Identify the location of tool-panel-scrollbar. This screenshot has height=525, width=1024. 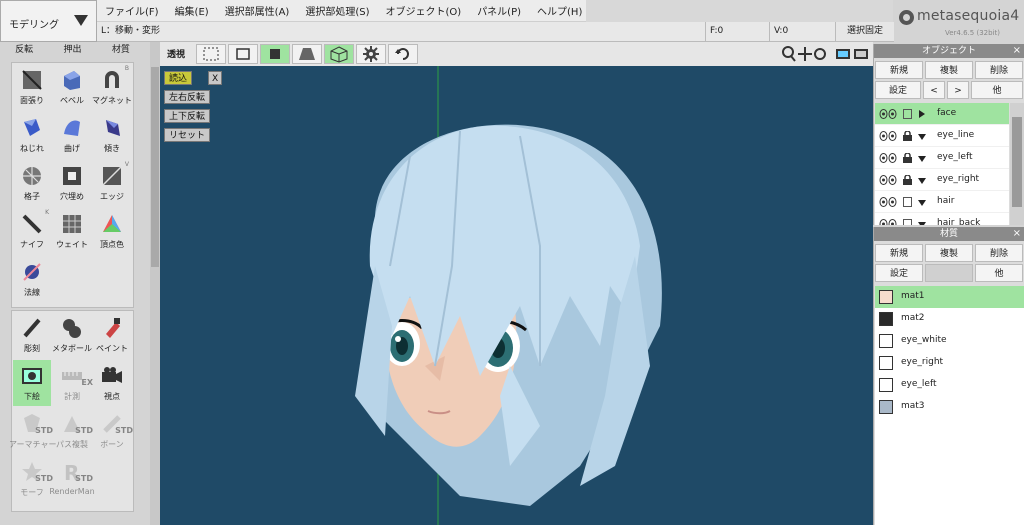
(155, 283).